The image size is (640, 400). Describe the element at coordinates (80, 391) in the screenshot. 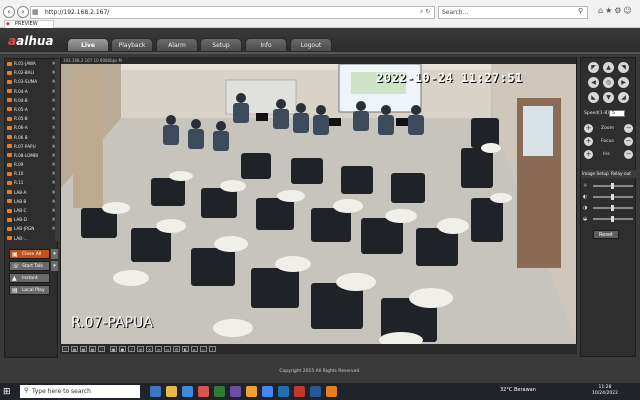

I see `taskbar-search-input: Type here to search` at that location.